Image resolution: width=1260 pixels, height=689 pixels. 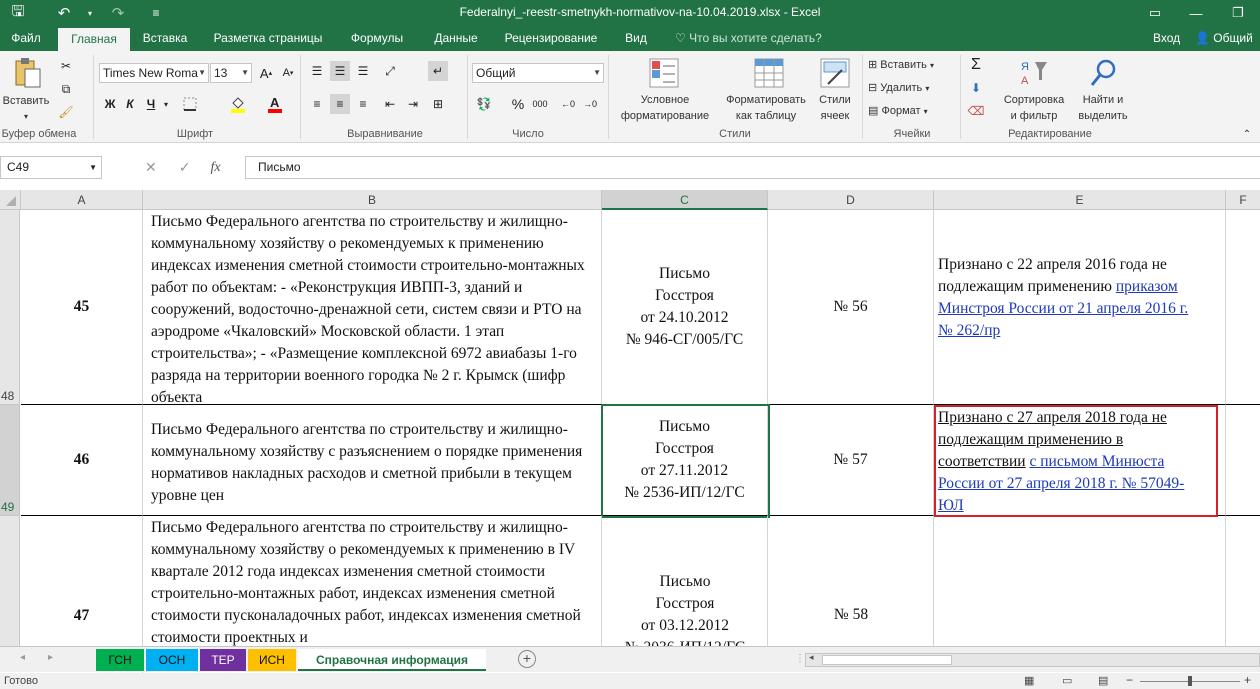 What do you see at coordinates (390, 71) in the screenshot?
I see `orientation-icon: ⤢` at bounding box center [390, 71].